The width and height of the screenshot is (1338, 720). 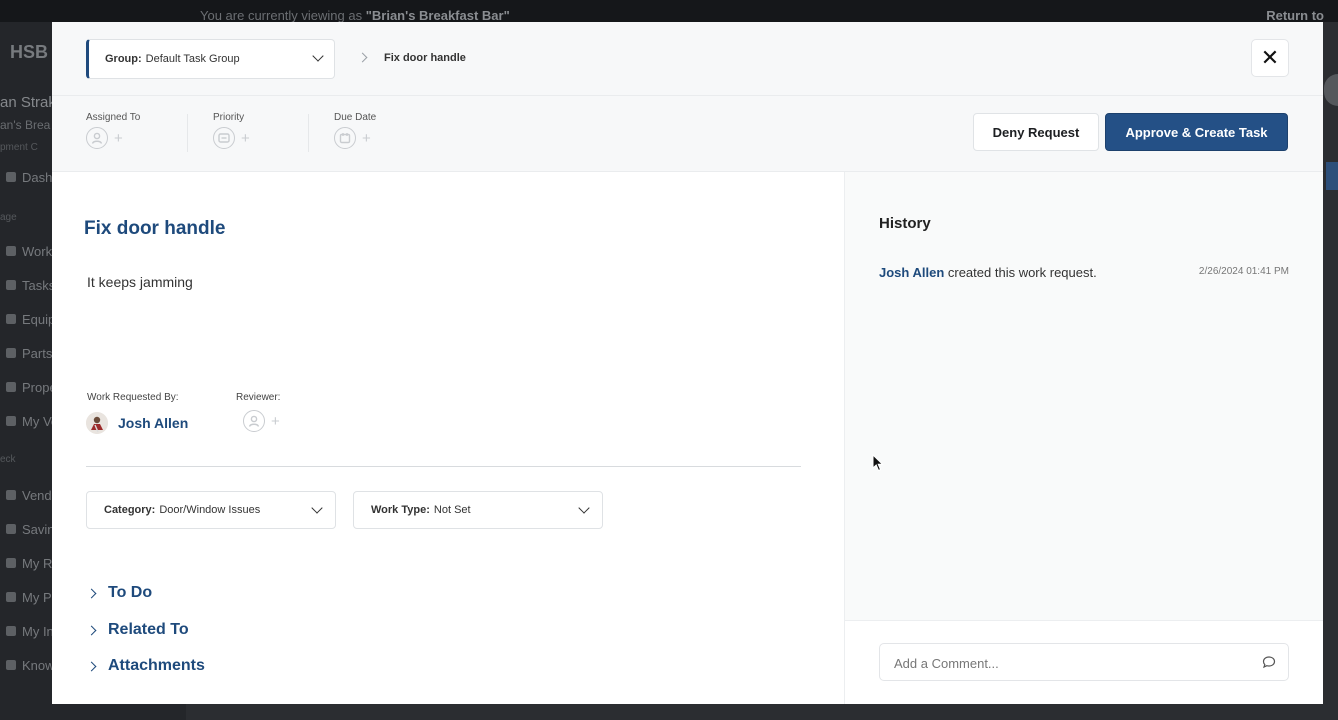 What do you see at coordinates (32, 495) in the screenshot?
I see `nav-item-vendors: Vendo` at bounding box center [32, 495].